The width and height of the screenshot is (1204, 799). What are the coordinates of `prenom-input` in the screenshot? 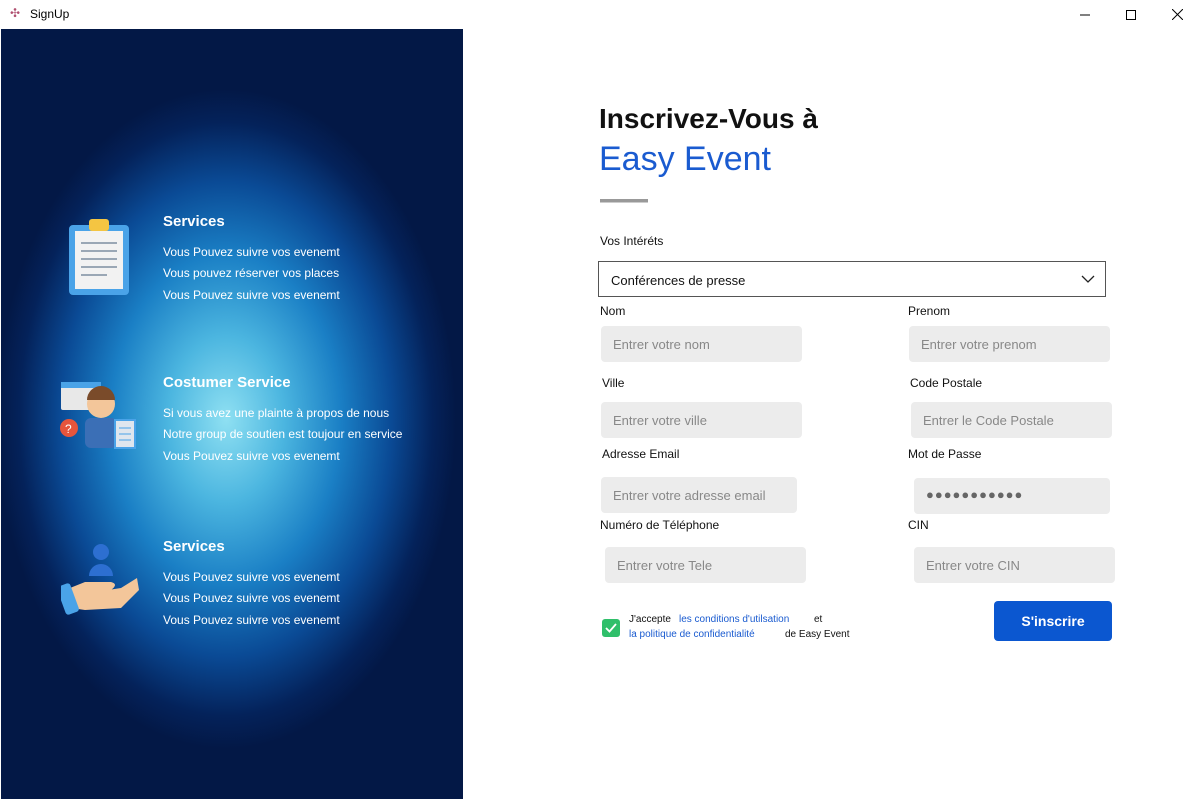 It's located at (1009, 344).